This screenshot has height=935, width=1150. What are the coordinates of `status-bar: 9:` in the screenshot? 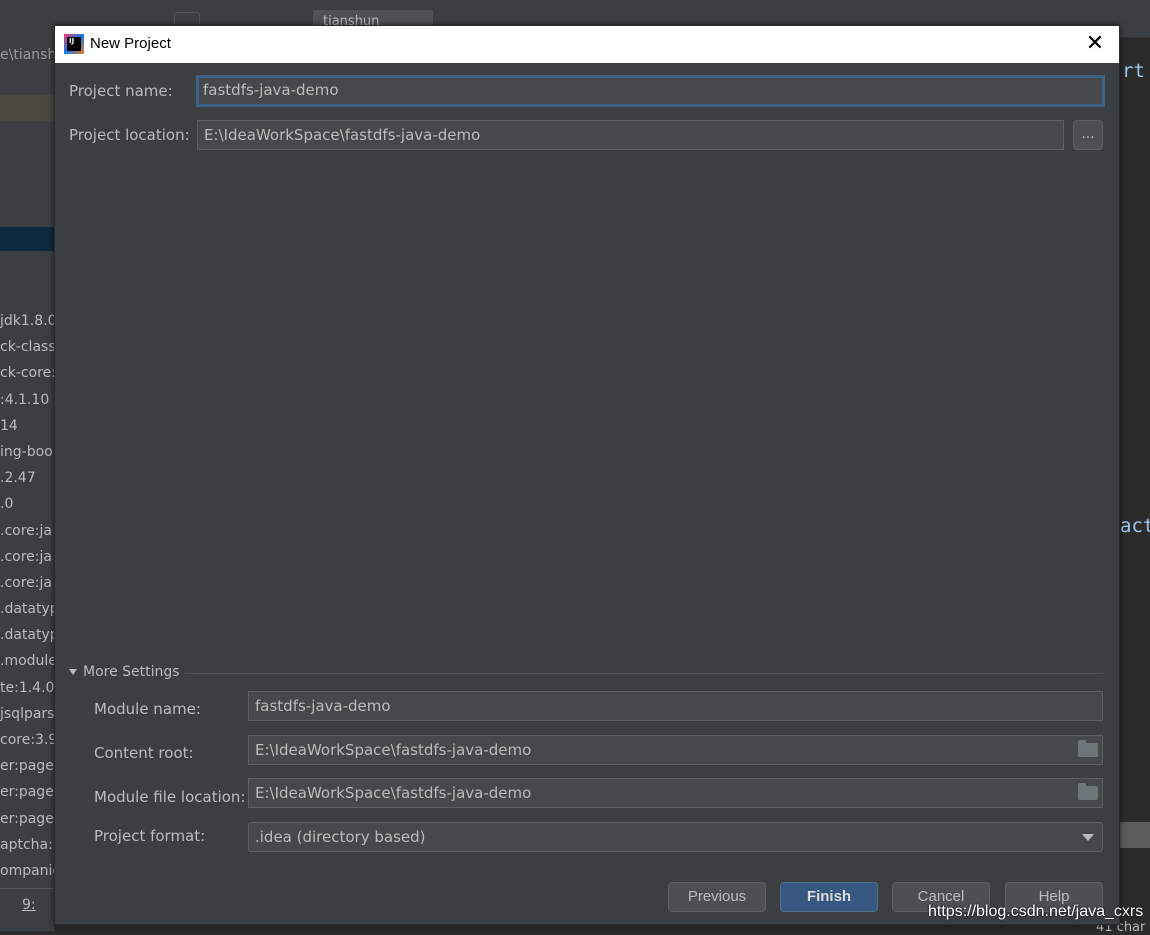 It's located at (27, 909).